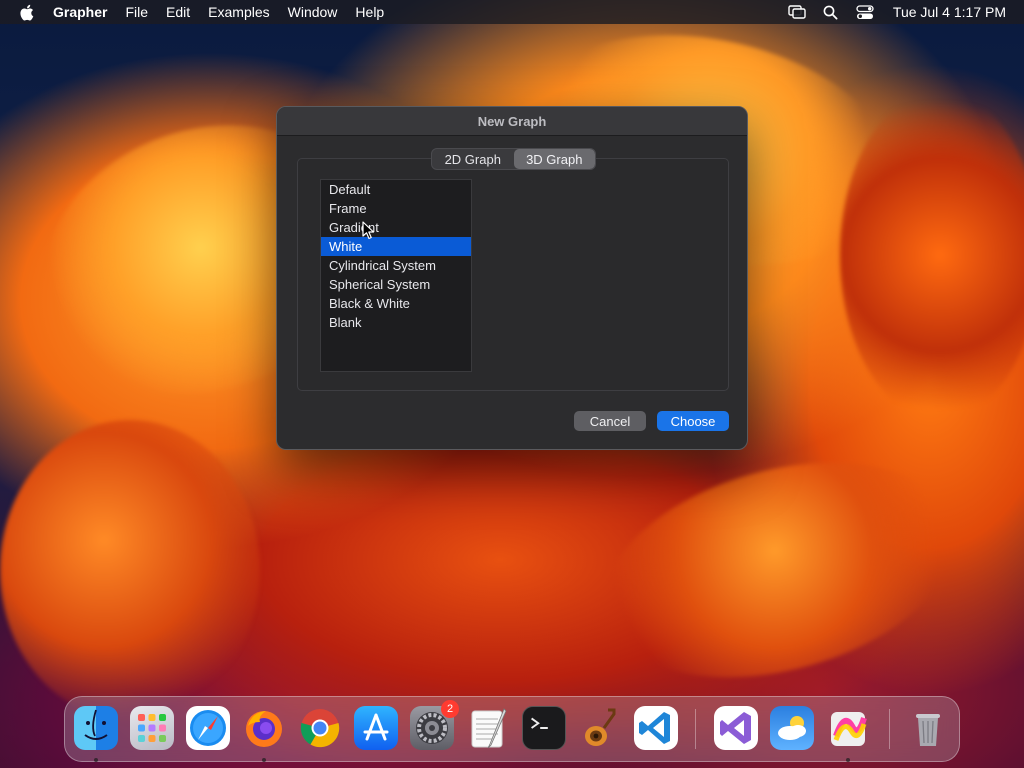  I want to click on control-center-icon, so click(865, 12).